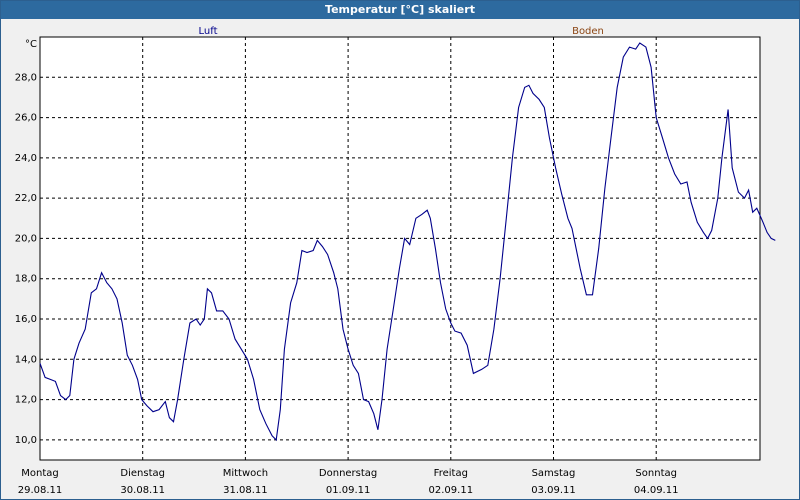 Image resolution: width=800 pixels, height=500 pixels. What do you see at coordinates (451, 473) in the screenshot?
I see `x-tick-day: Freitag` at bounding box center [451, 473].